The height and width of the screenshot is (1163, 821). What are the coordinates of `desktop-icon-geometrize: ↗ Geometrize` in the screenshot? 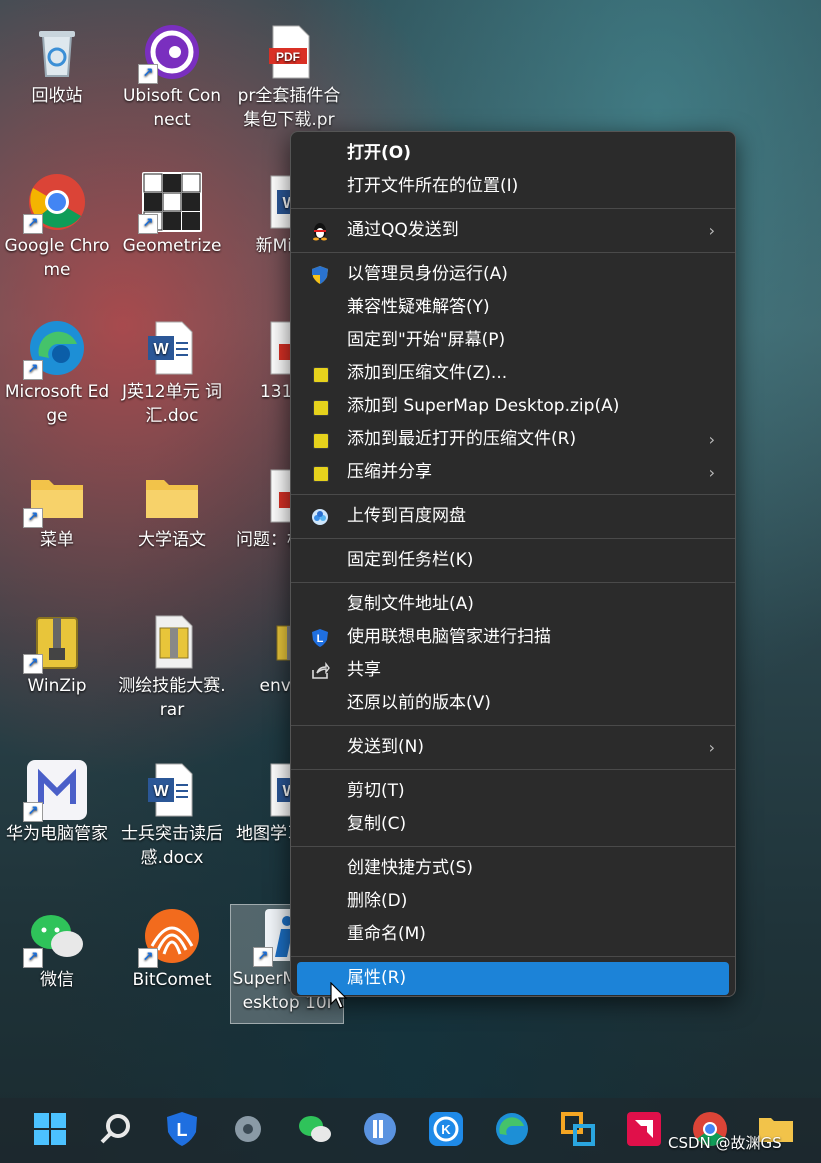 It's located at (172, 215).